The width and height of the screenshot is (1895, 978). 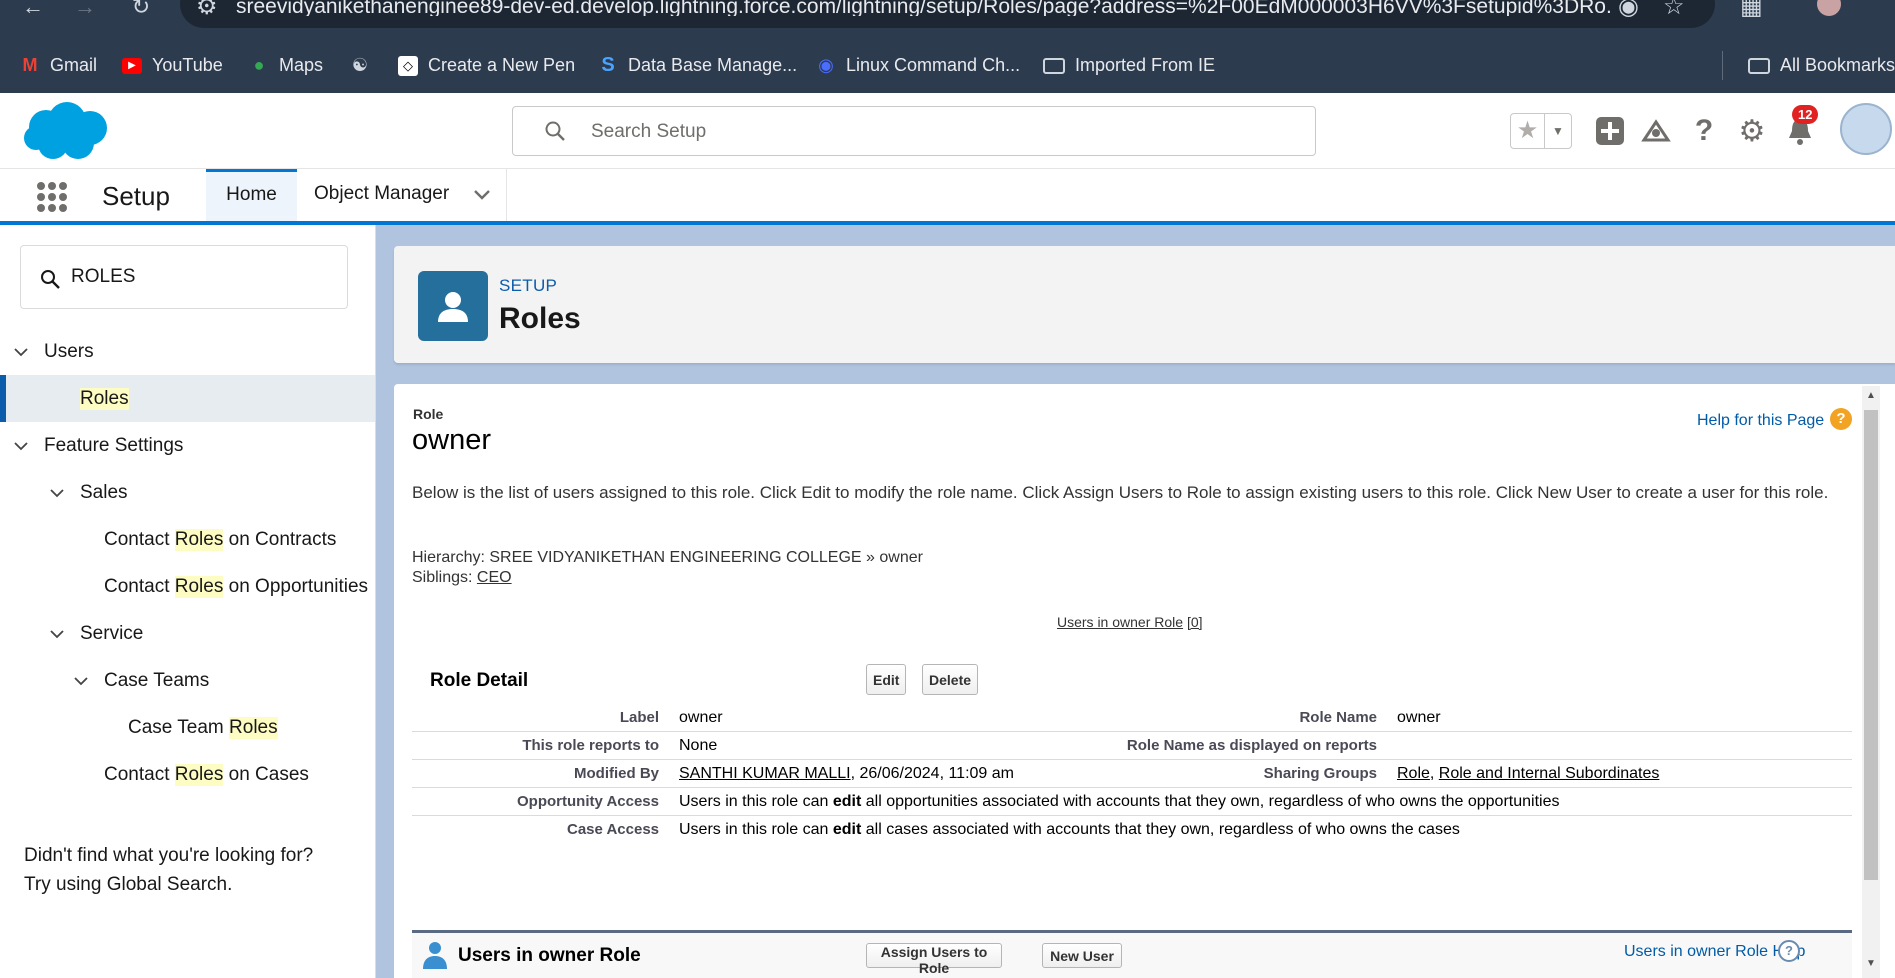 What do you see at coordinates (141, 9) in the screenshot?
I see `reload-icon: ↻` at bounding box center [141, 9].